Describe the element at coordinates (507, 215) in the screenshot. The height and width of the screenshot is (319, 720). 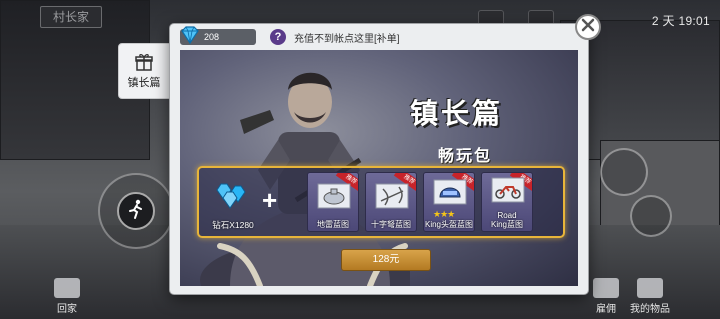
I see `reward-label-line1: Road` at that location.